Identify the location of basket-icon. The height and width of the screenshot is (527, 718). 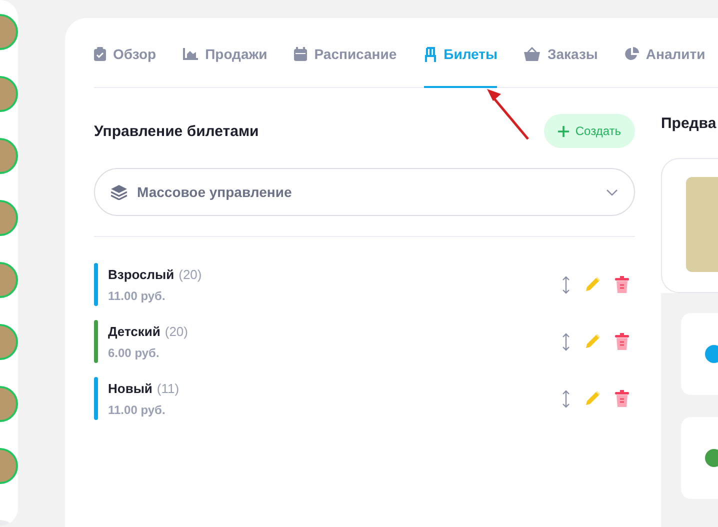
(532, 54).